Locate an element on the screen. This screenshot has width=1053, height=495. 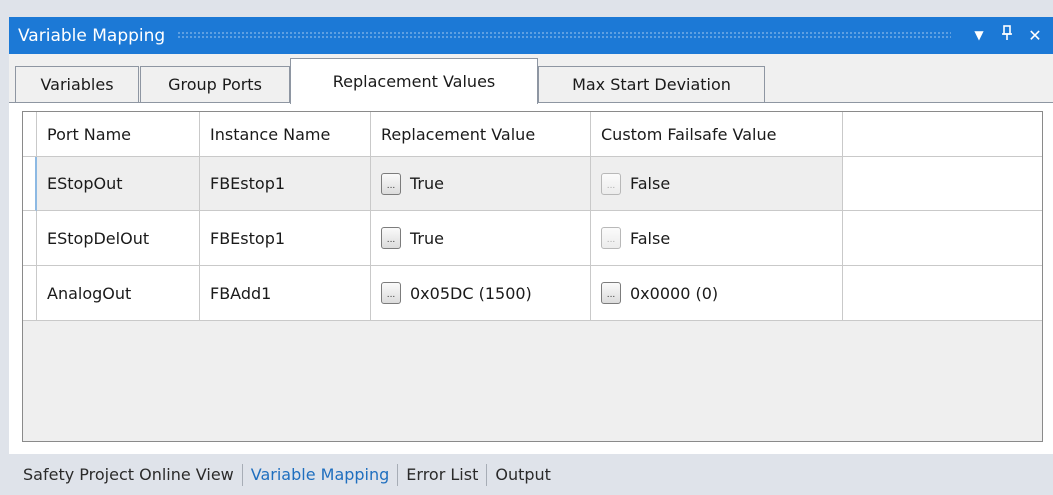
panel-title: Variable Mapping is located at coordinates (92, 35).